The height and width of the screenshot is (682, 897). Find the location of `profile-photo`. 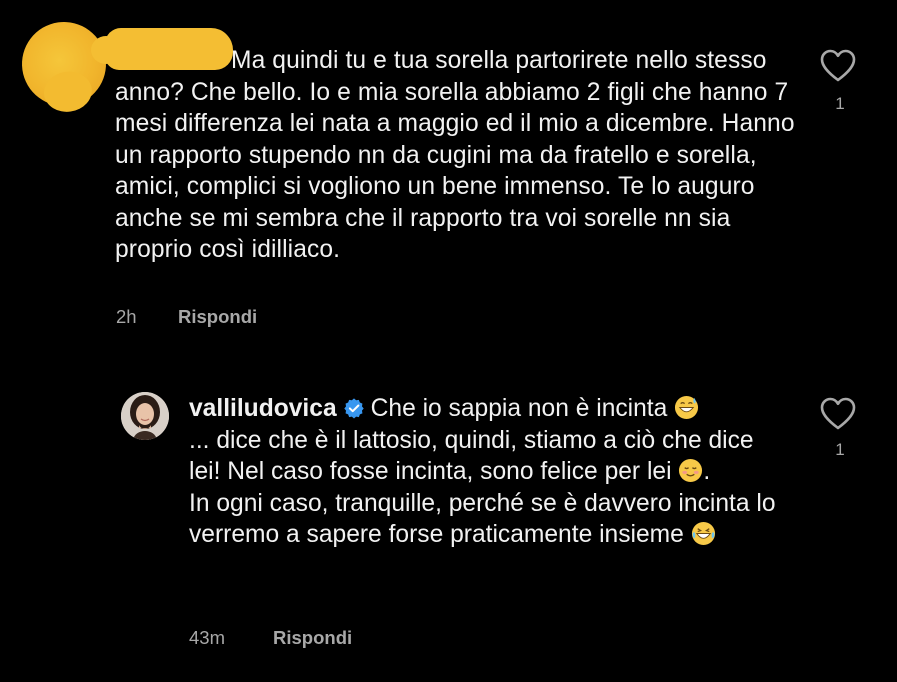

profile-photo is located at coordinates (145, 416).